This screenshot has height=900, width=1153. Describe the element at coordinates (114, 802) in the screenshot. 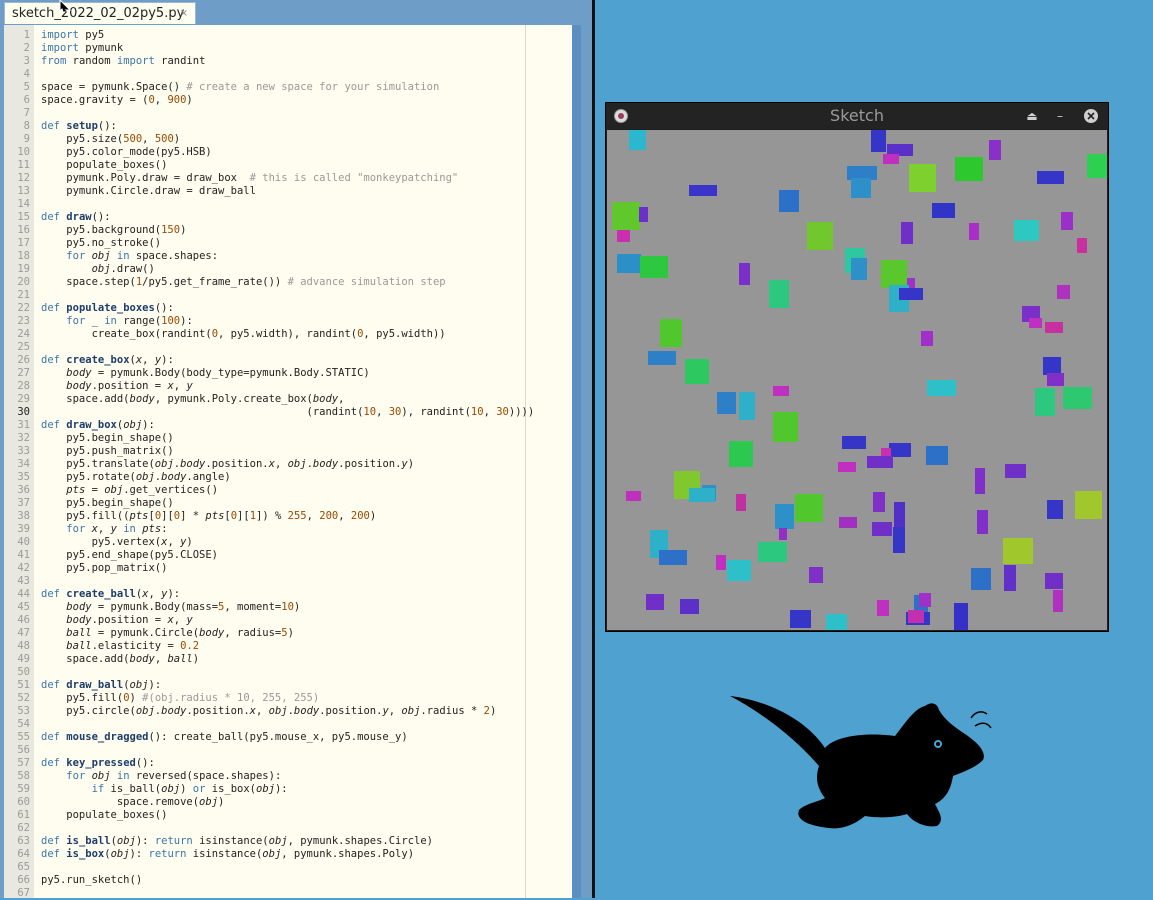

I see `code-line: 60 space.remove(obj)` at that location.